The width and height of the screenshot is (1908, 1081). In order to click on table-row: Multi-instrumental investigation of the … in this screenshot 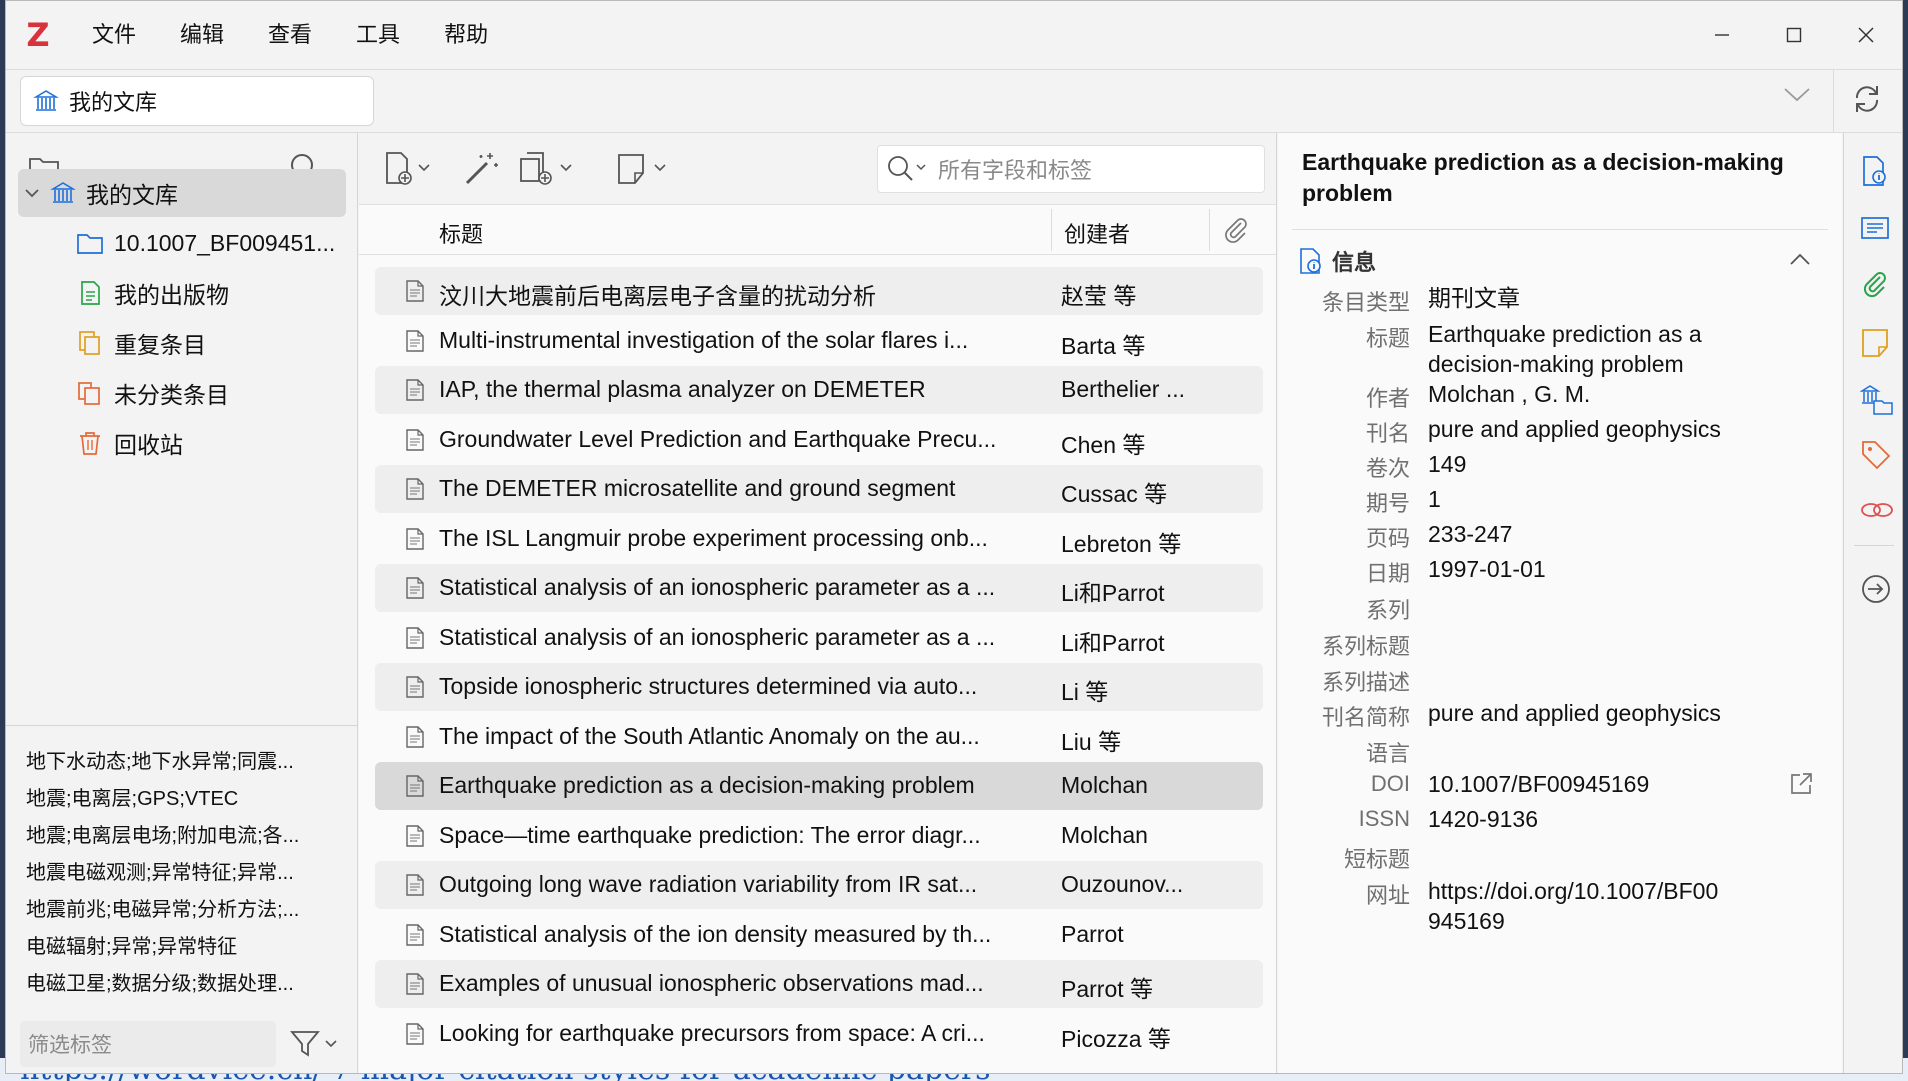, I will do `click(819, 341)`.